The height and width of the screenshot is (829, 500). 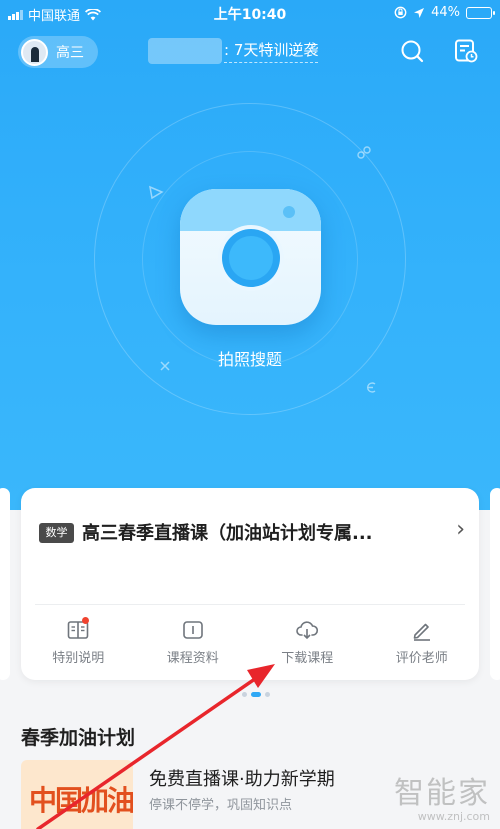 I want to click on prev-card-peek, so click(x=5, y=584).